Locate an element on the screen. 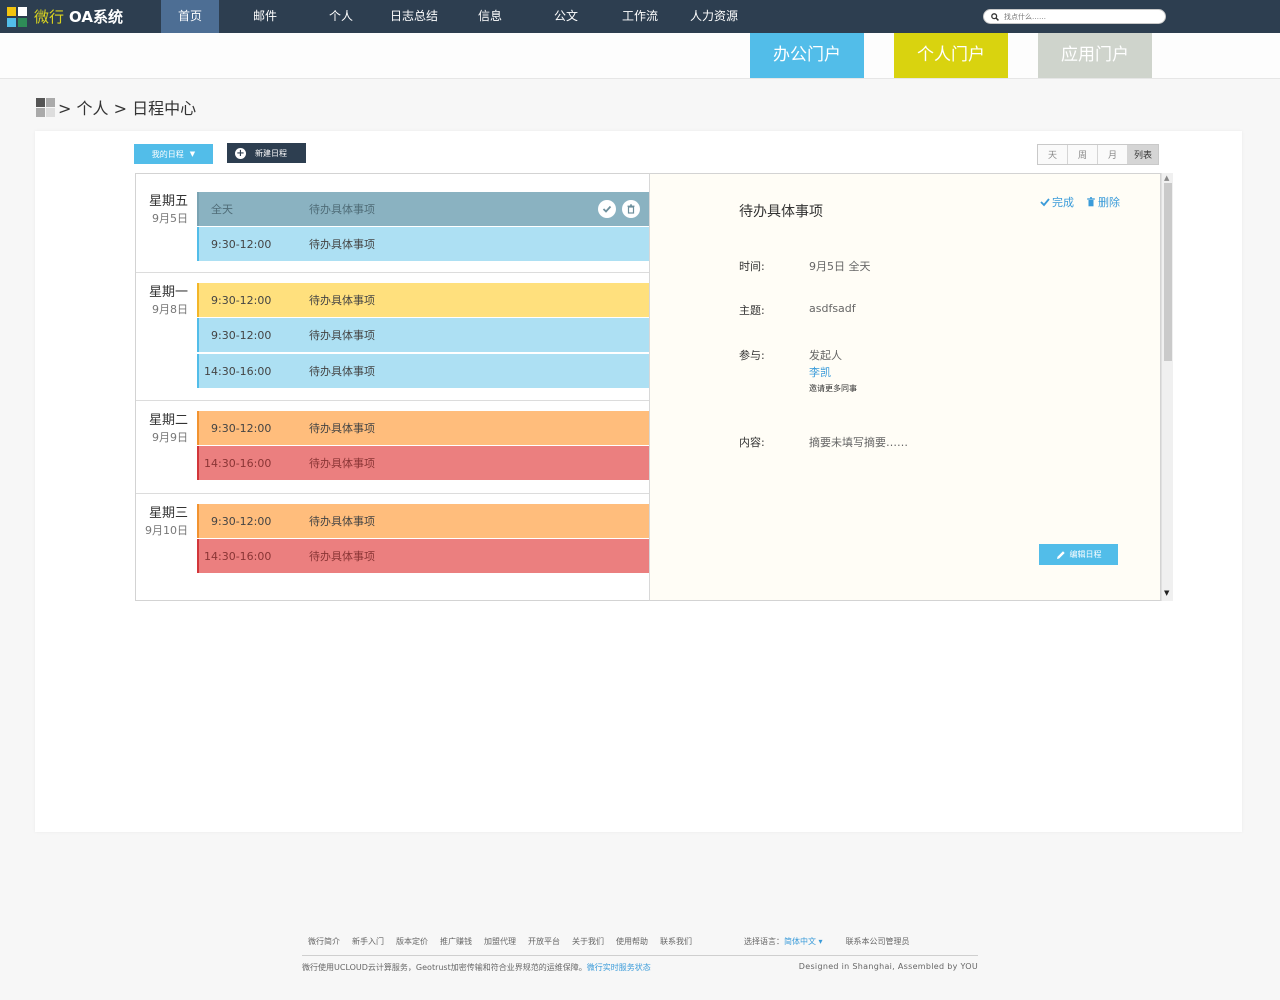  top-nav-bar: 微行 OA系统 首页 邮件 个人 日志总结 信息 公文 工作流 人力资源 is located at coordinates (640, 16).